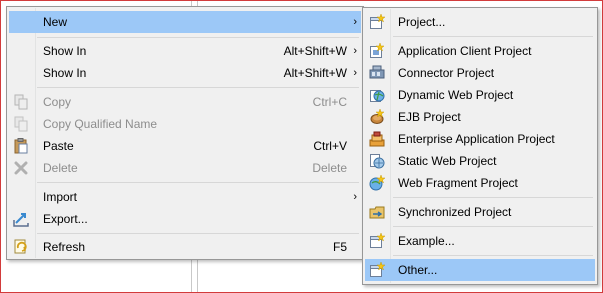 Image resolution: width=603 pixels, height=293 pixels. What do you see at coordinates (21, 247) in the screenshot?
I see `refresh-icon` at bounding box center [21, 247].